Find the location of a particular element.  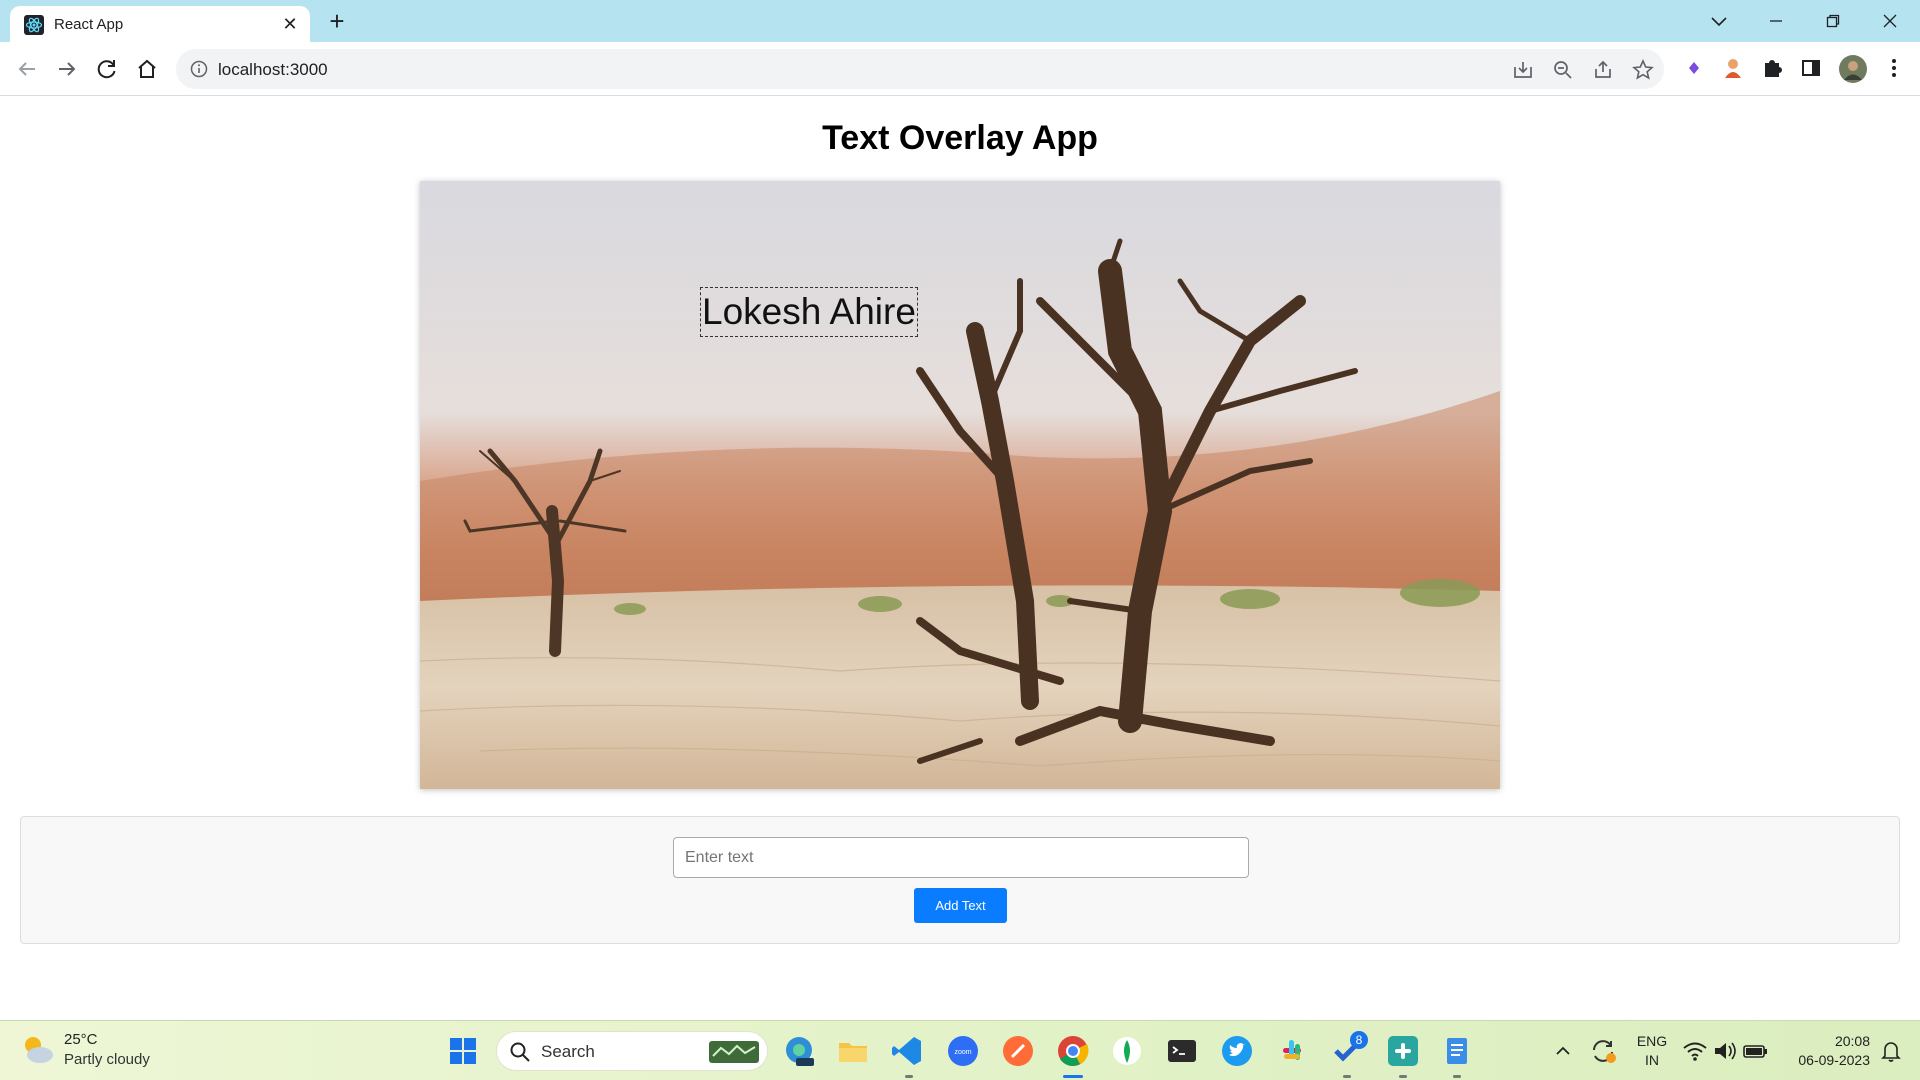

language-indicator: ENG is located at coordinates (1652, 1041).